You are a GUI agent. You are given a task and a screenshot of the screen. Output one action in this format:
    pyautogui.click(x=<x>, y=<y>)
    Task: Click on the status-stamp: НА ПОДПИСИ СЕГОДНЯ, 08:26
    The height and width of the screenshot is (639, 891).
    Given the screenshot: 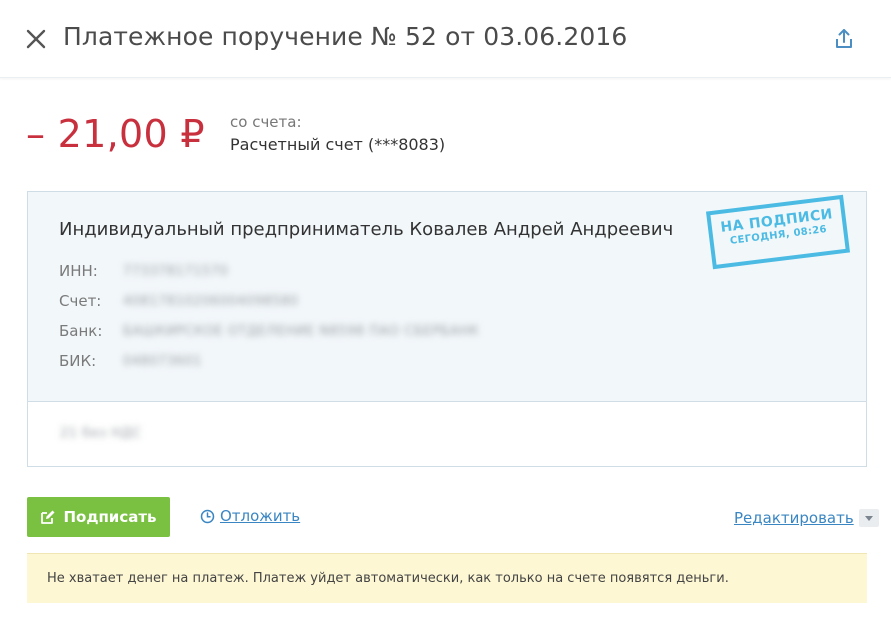 What is the action you would take?
    pyautogui.click(x=778, y=232)
    